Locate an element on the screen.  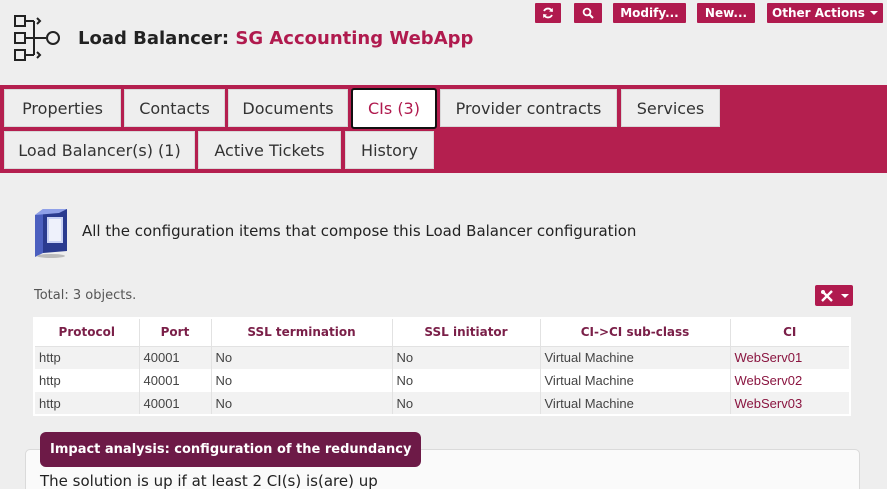
refresh-icon is located at coordinates (548, 13).